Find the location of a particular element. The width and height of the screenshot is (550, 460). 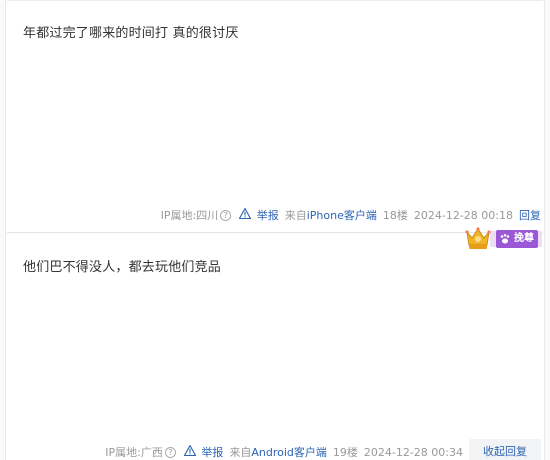

crown-icon is located at coordinates (478, 238).